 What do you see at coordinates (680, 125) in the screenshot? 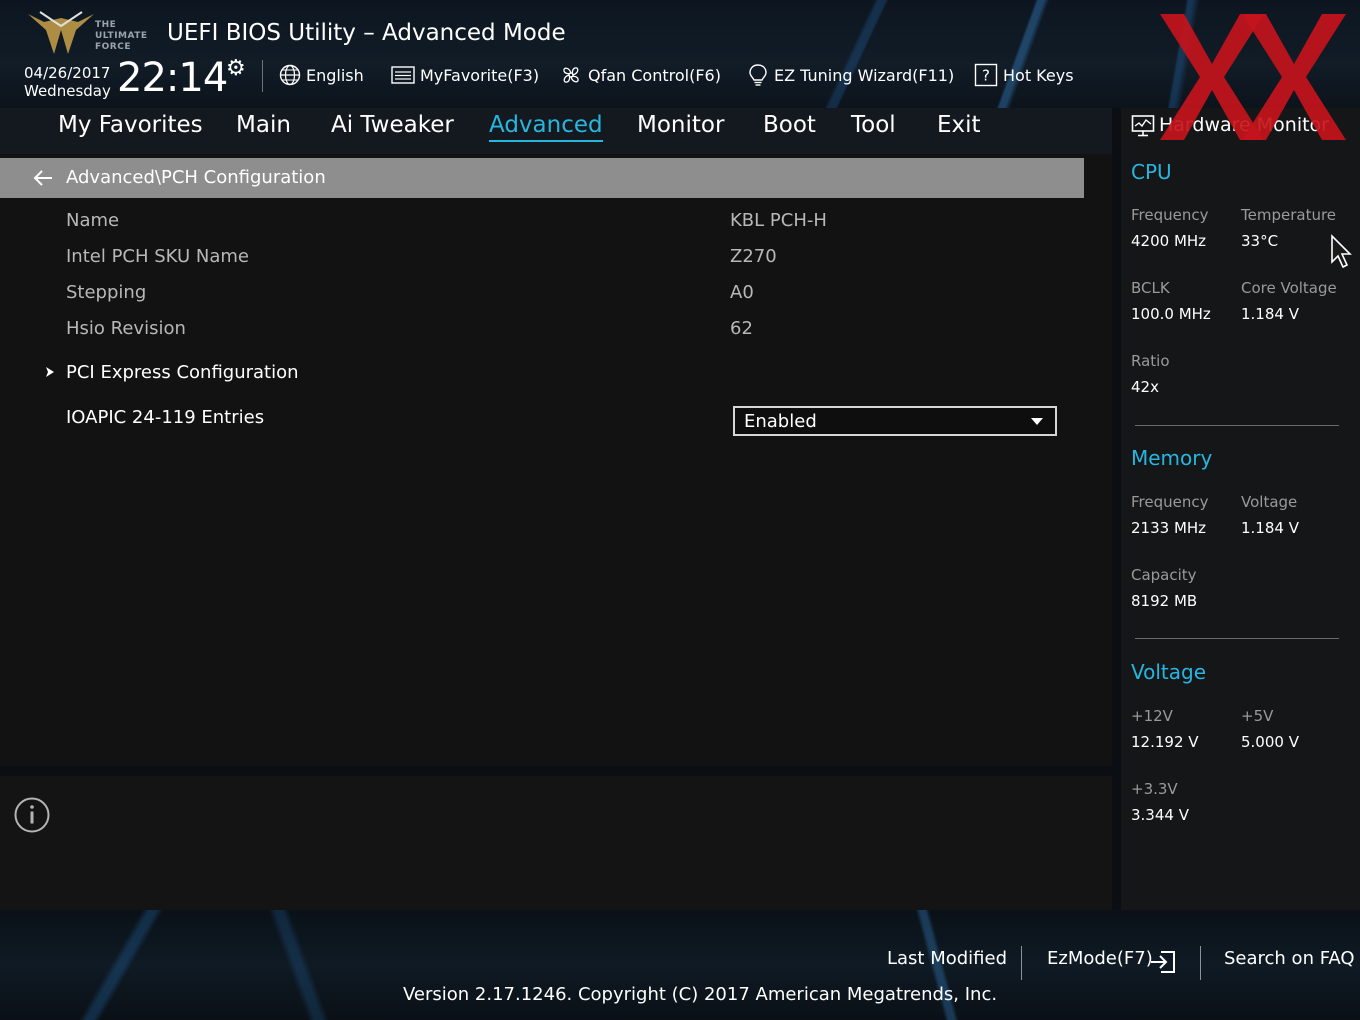
I see `tab-monitor: Monitor` at bounding box center [680, 125].